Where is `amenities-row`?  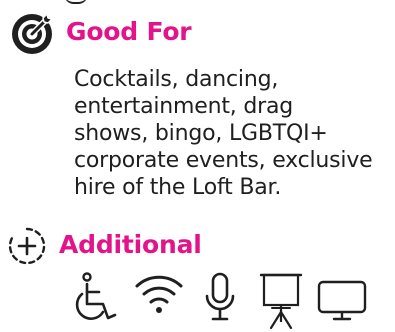
amenities-row is located at coordinates (224, 302).